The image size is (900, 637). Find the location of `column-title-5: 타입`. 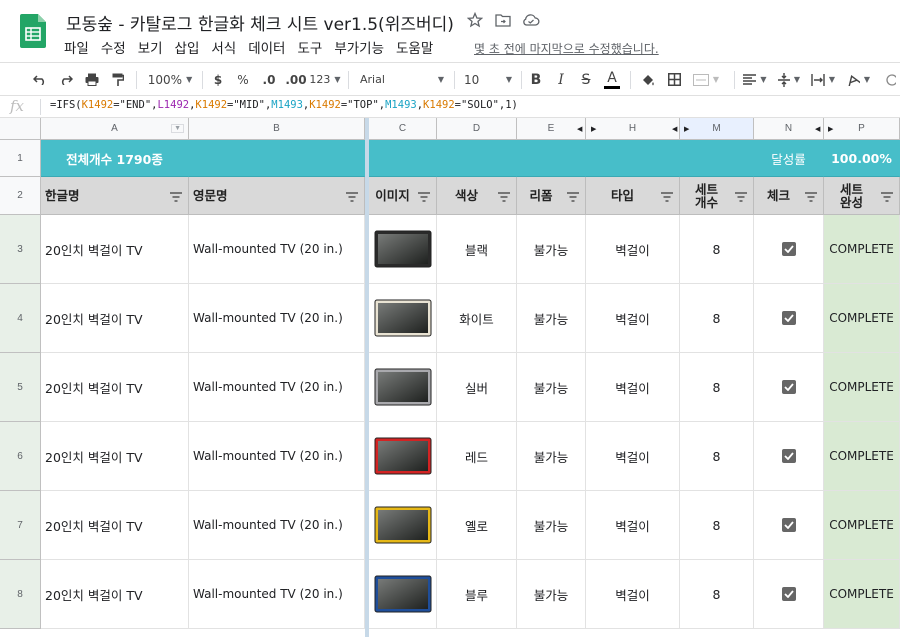

column-title-5: 타입 is located at coordinates (633, 196).